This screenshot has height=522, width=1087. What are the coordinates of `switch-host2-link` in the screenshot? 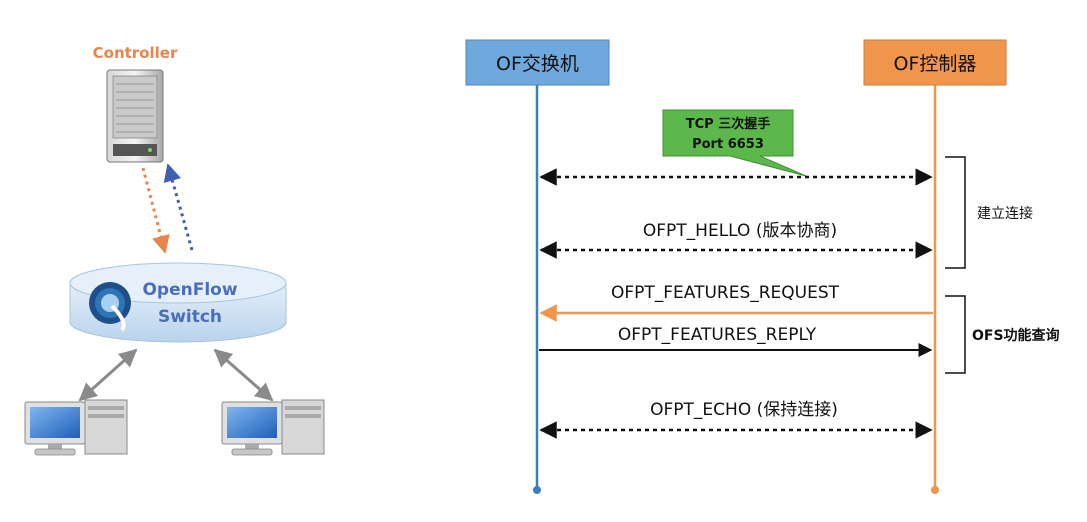 It's located at (243, 375).